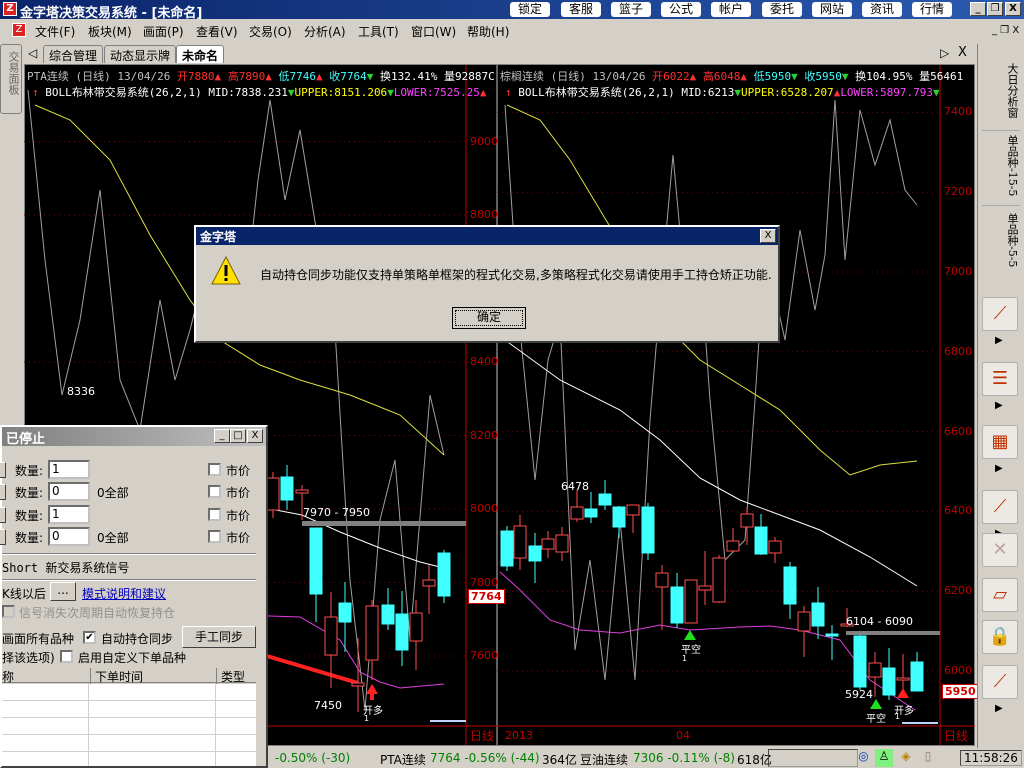 This screenshot has height=768, width=1024. What do you see at coordinates (1000, 379) in the screenshot?
I see `list-icon: ☰` at bounding box center [1000, 379].